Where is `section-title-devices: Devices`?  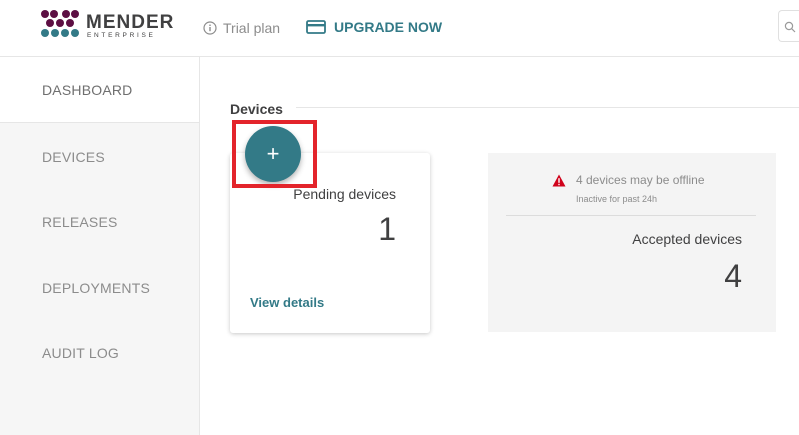 section-title-devices: Devices is located at coordinates (256, 109).